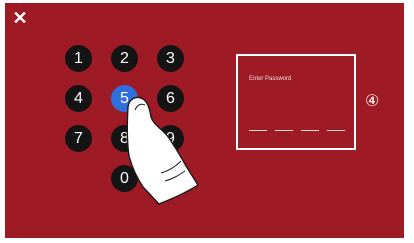 This screenshot has width=414, height=243. What do you see at coordinates (170, 138) in the screenshot?
I see `key-9: 9` at bounding box center [170, 138].